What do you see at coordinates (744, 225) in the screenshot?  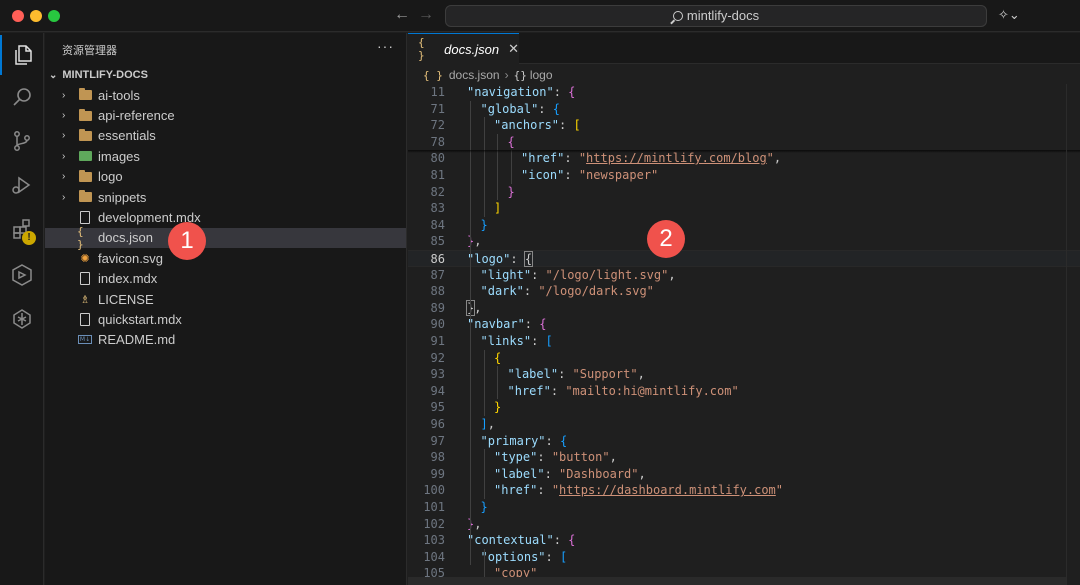 I see `code-line: 84}` at bounding box center [744, 225].